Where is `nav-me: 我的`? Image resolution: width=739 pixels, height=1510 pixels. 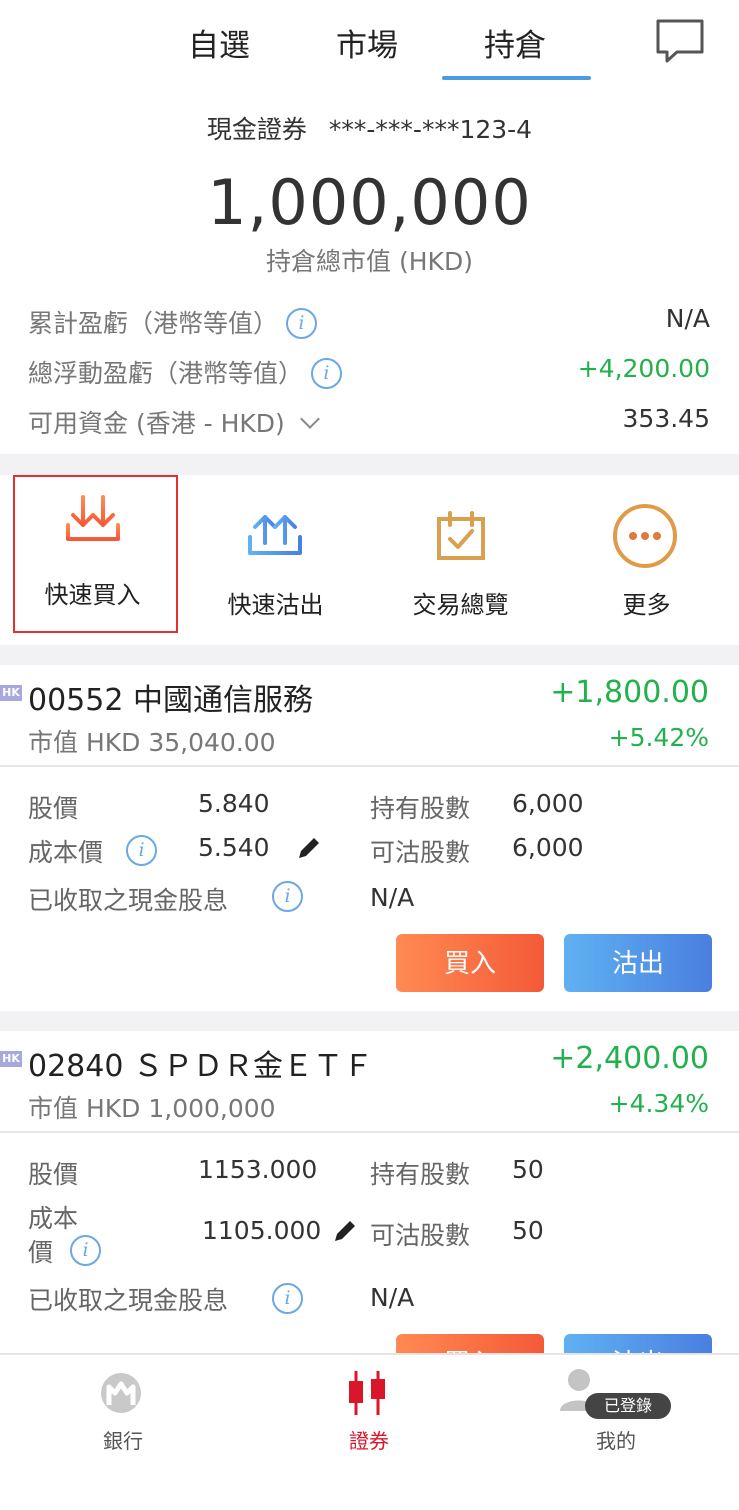 nav-me: 我的 is located at coordinates (616, 1432).